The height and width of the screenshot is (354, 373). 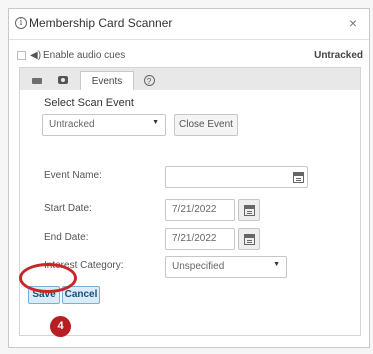 What do you see at coordinates (36, 55) in the screenshot?
I see `speaker-icon: ◀)` at bounding box center [36, 55].